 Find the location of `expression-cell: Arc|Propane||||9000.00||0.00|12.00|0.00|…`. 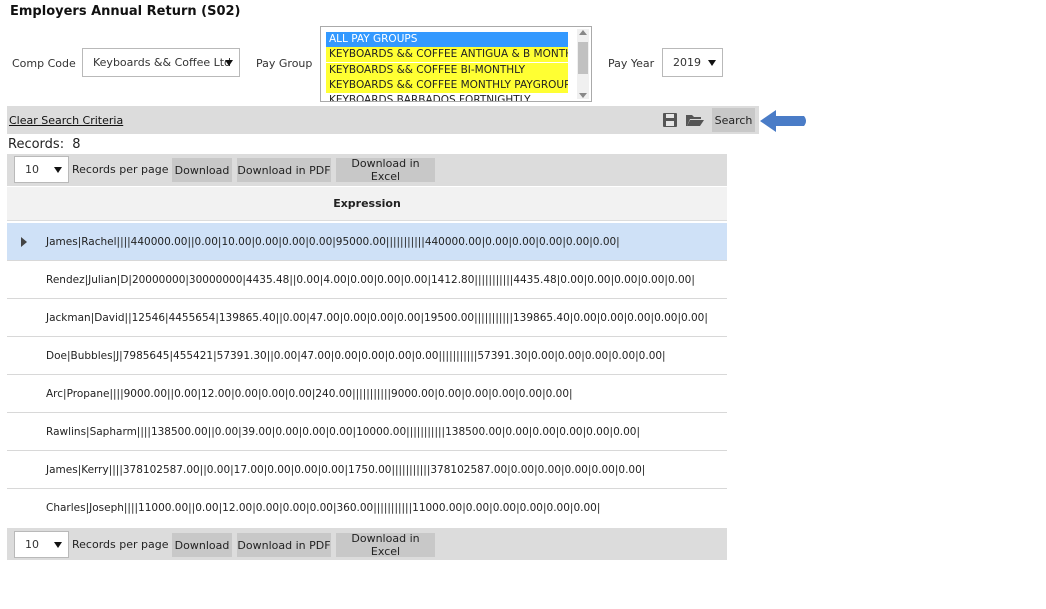

expression-cell: Arc|Propane||||9000.00||0.00|12.00|0.00|… is located at coordinates (309, 393).